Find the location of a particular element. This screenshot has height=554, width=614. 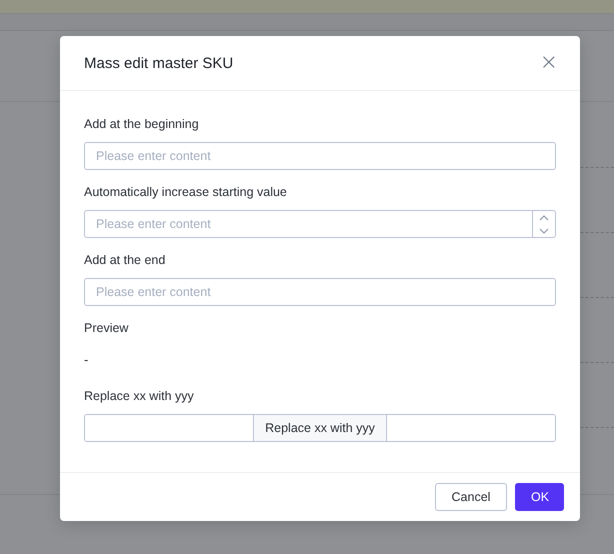

ok-button: OK is located at coordinates (539, 497).